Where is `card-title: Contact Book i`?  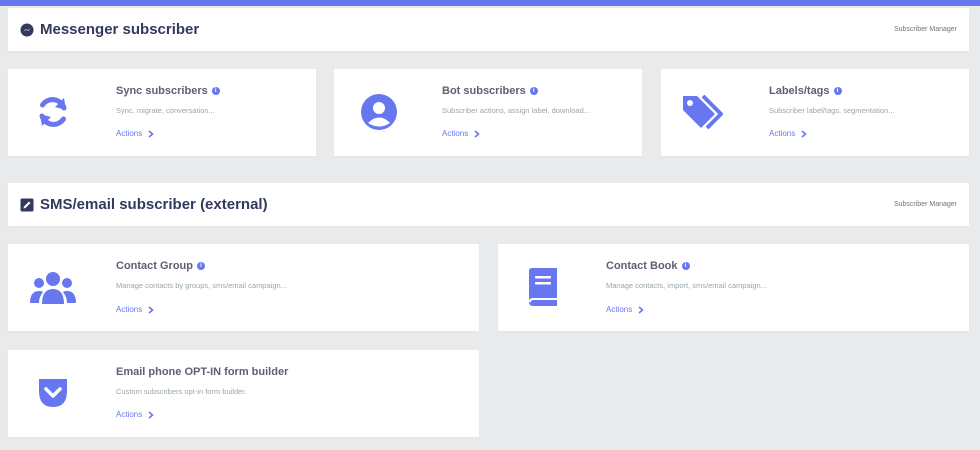 card-title: Contact Book i is located at coordinates (648, 266).